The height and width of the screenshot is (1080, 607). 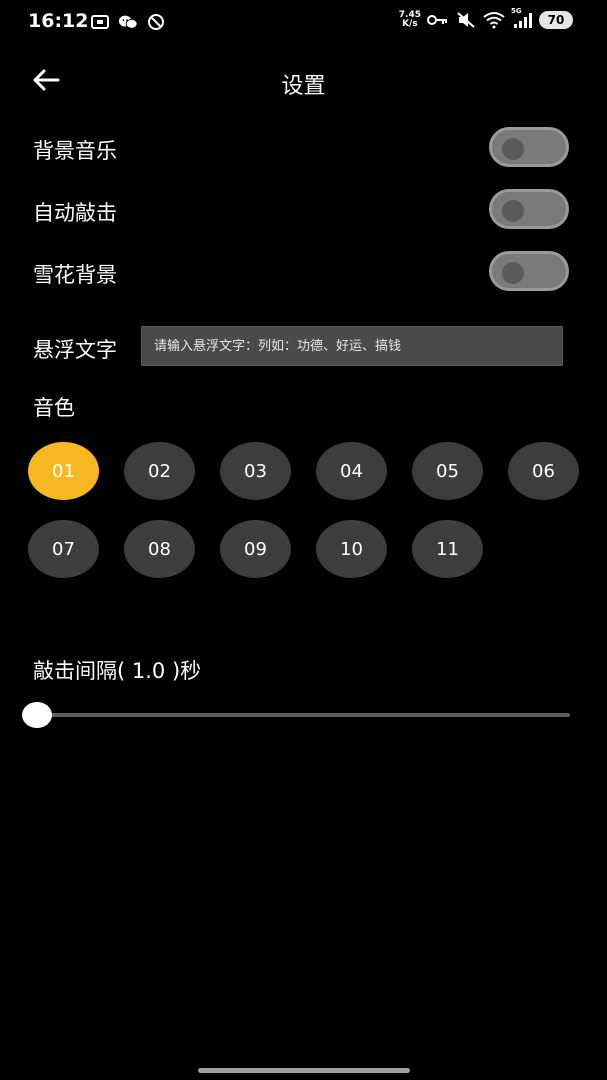 I want to click on interval-suffix: )秒, so click(x=186, y=671).